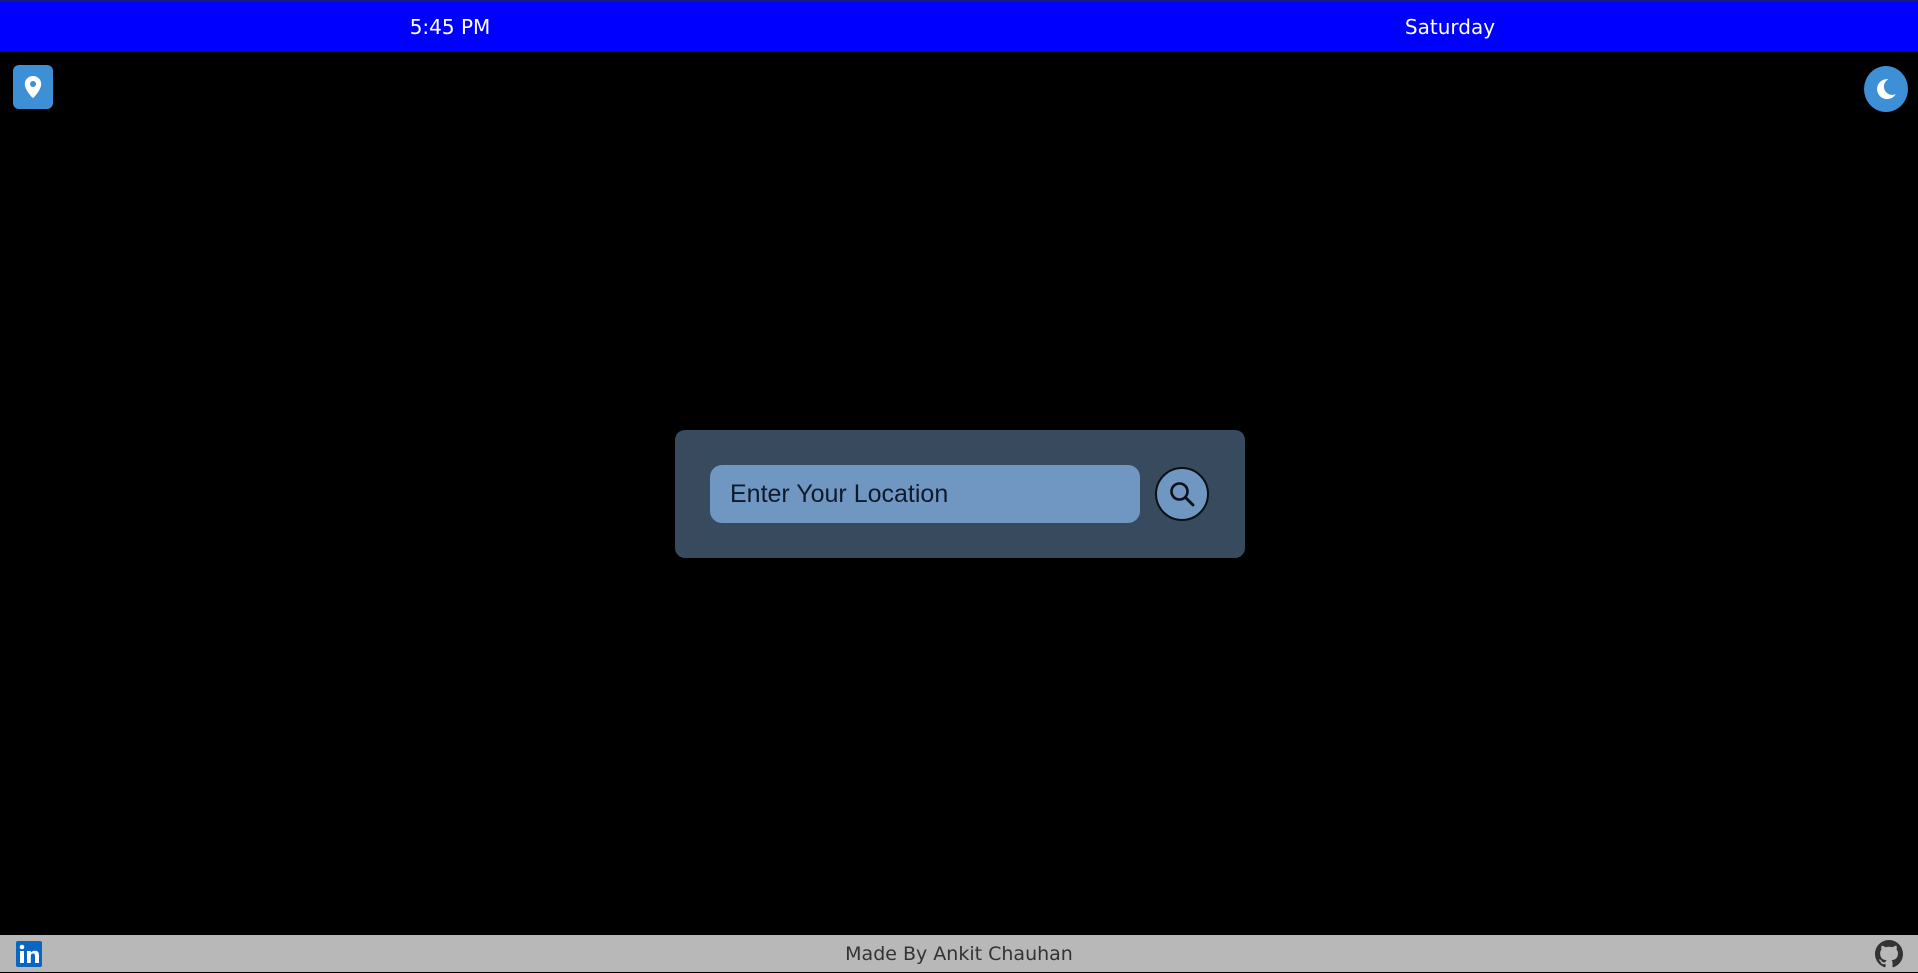 This screenshot has height=973, width=1918. I want to click on github-icon, so click(1889, 954).